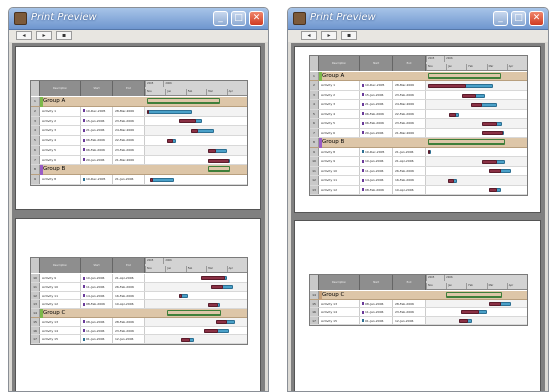 The height and width of the screenshot is (392, 549). What do you see at coordinates (44, 35) in the screenshot?
I see `next-page-button: ▸` at bounding box center [44, 35].